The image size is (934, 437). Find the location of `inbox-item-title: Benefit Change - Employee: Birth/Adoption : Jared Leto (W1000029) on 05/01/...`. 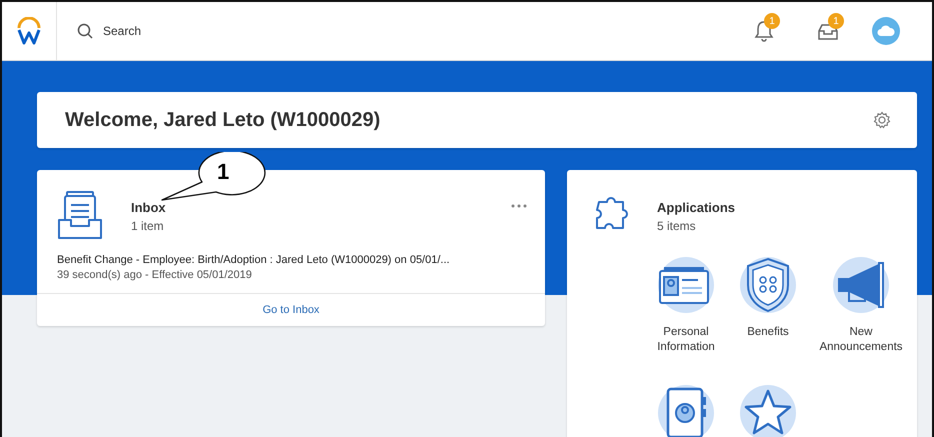

inbox-item-title: Benefit Change - Employee: Birth/Adoption : Jared Leto (W1000029) on 05/01/... is located at coordinates (291, 260).